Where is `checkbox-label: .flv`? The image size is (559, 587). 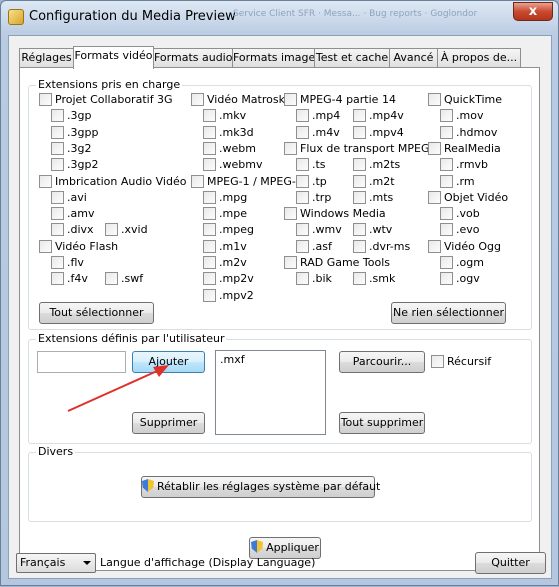 checkbox-label: .flv is located at coordinates (75, 262).